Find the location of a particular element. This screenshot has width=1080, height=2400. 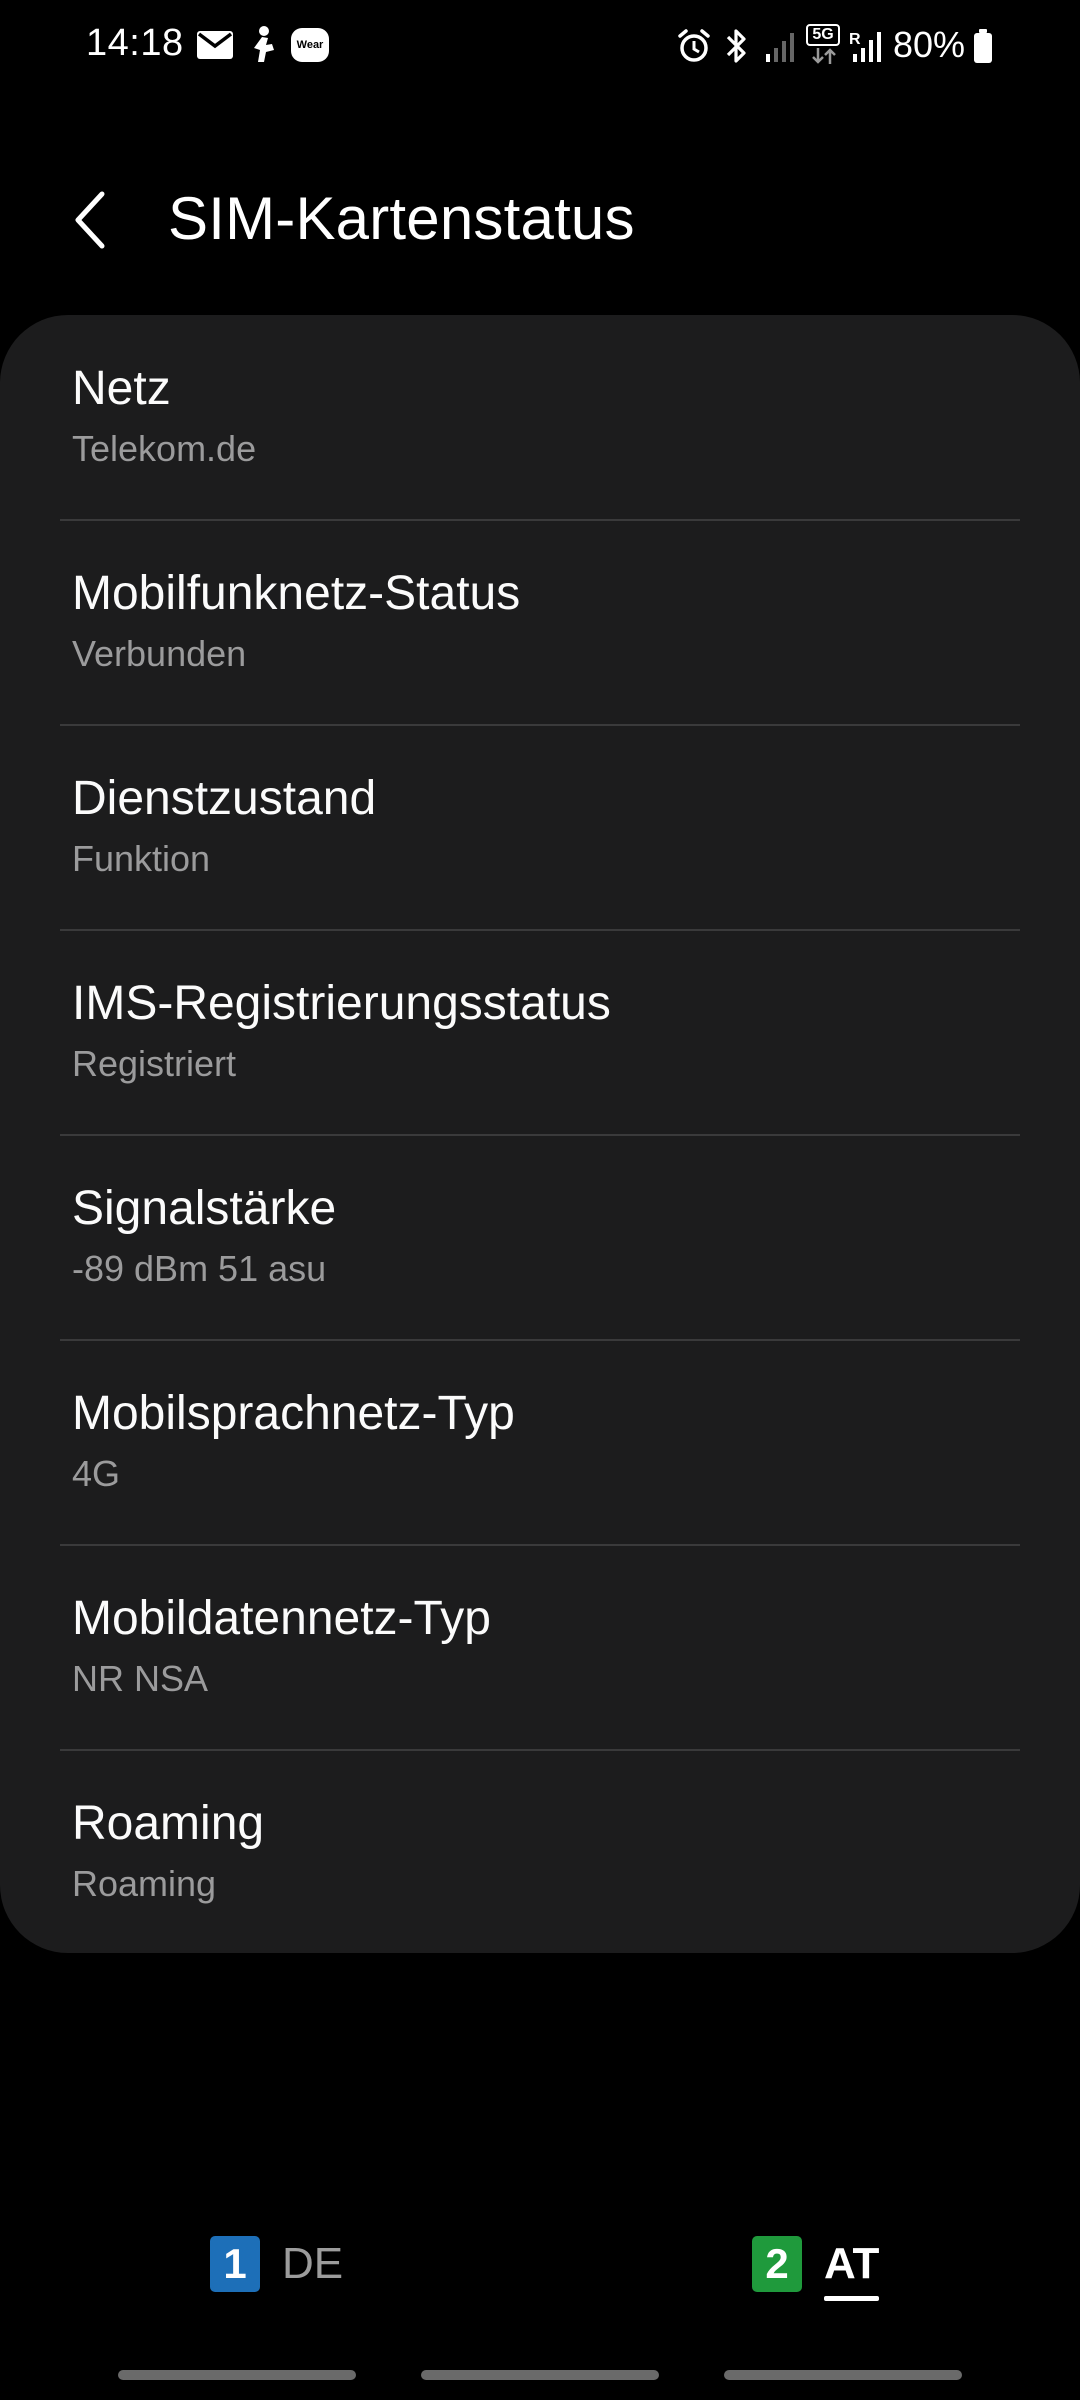

item-value: Registriert is located at coordinates (154, 1063).